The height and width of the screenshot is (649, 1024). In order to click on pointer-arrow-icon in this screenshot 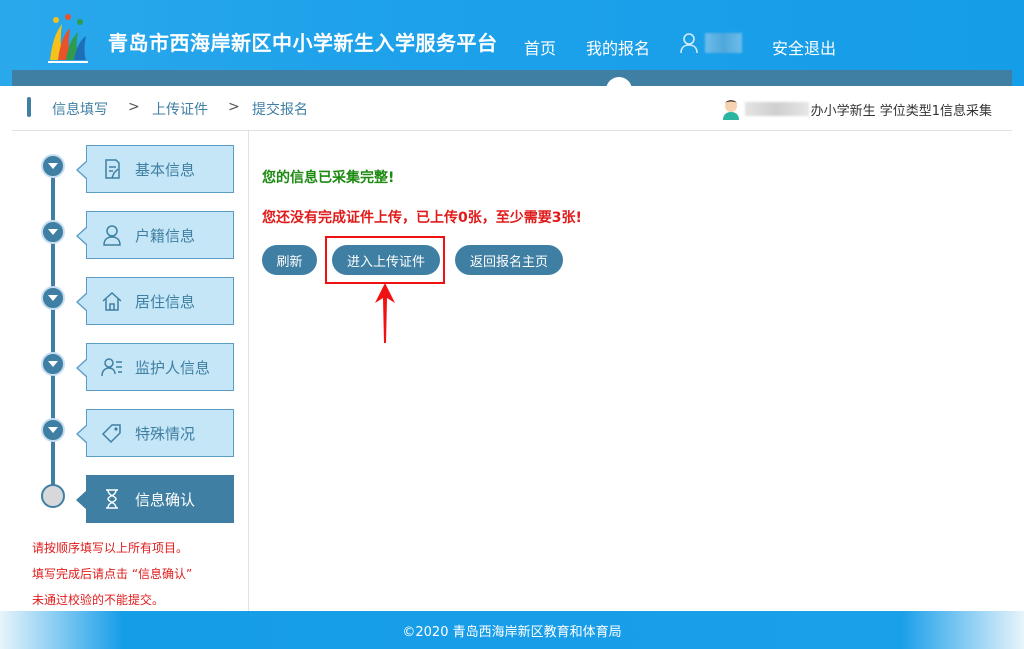, I will do `click(385, 313)`.